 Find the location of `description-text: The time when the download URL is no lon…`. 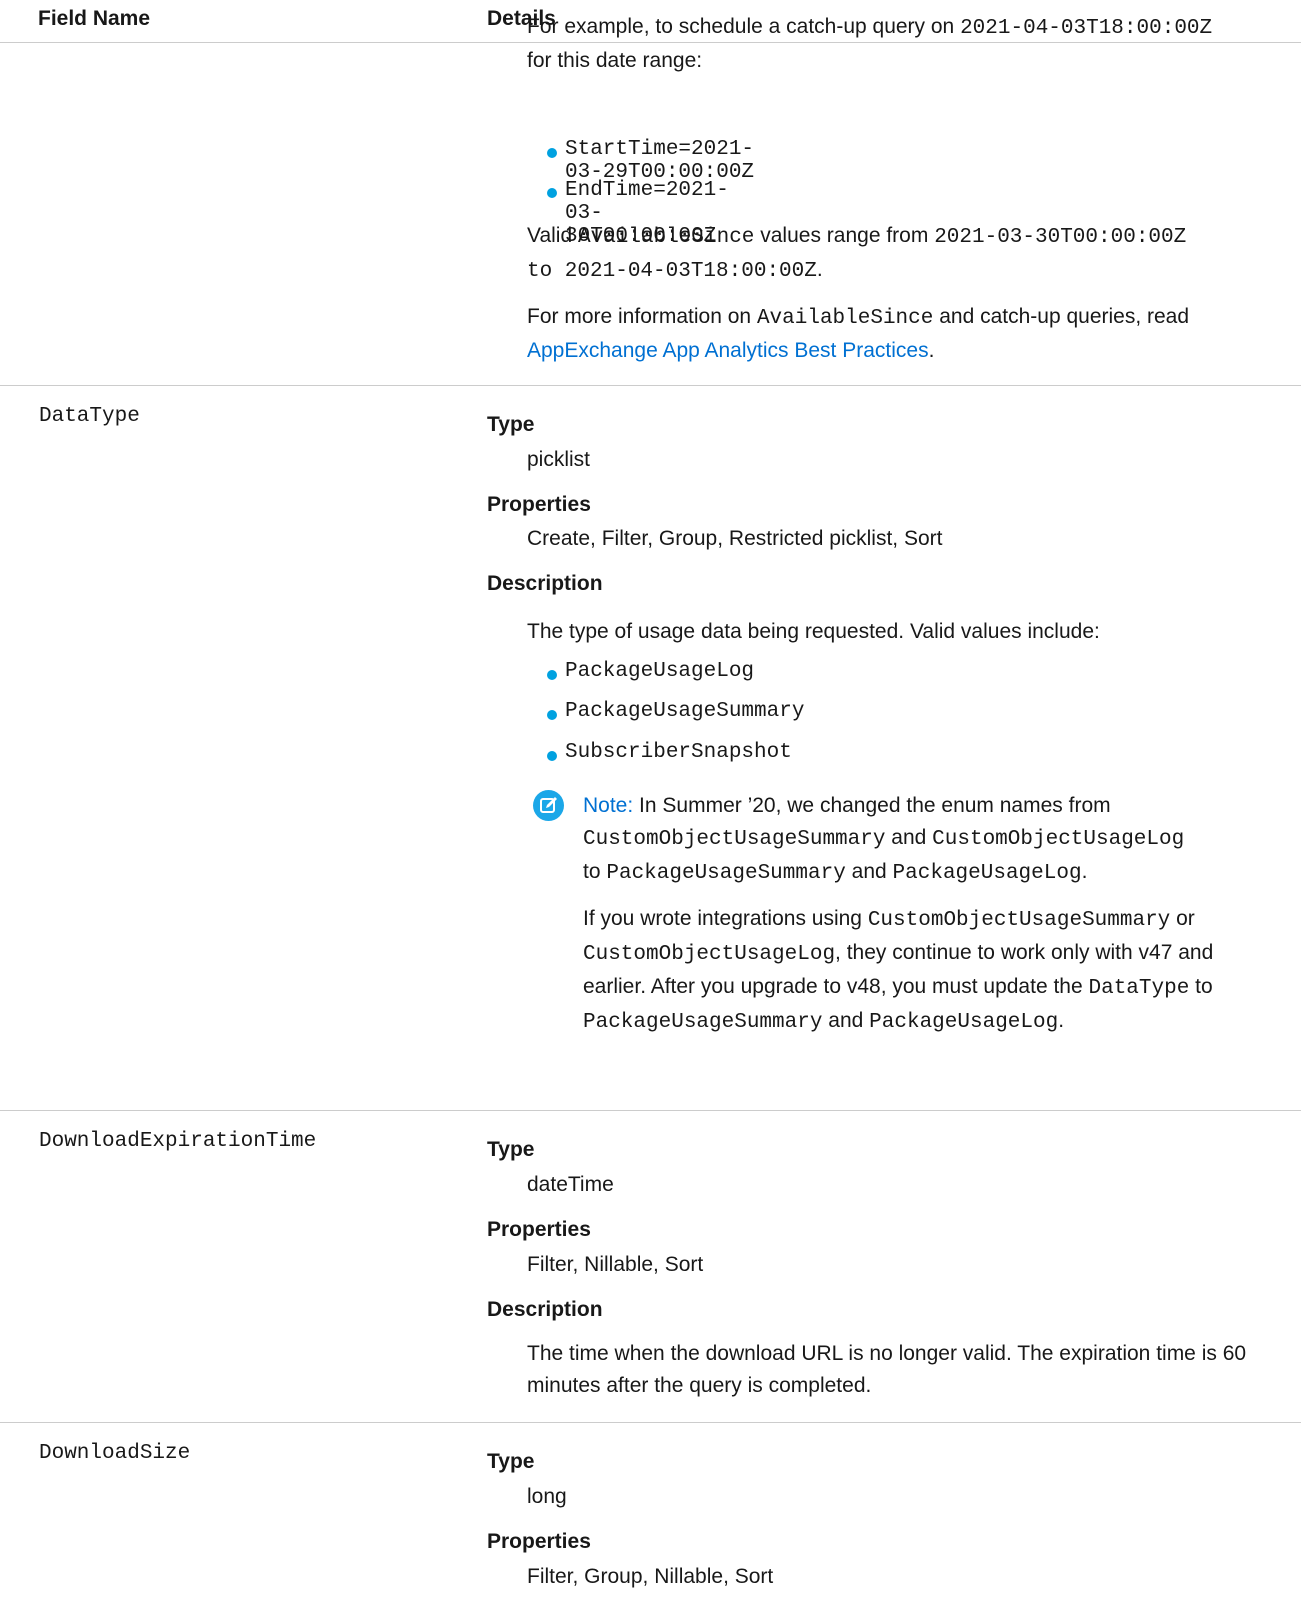

description-text: The time when the download URL is no lon… is located at coordinates (897, 1370).